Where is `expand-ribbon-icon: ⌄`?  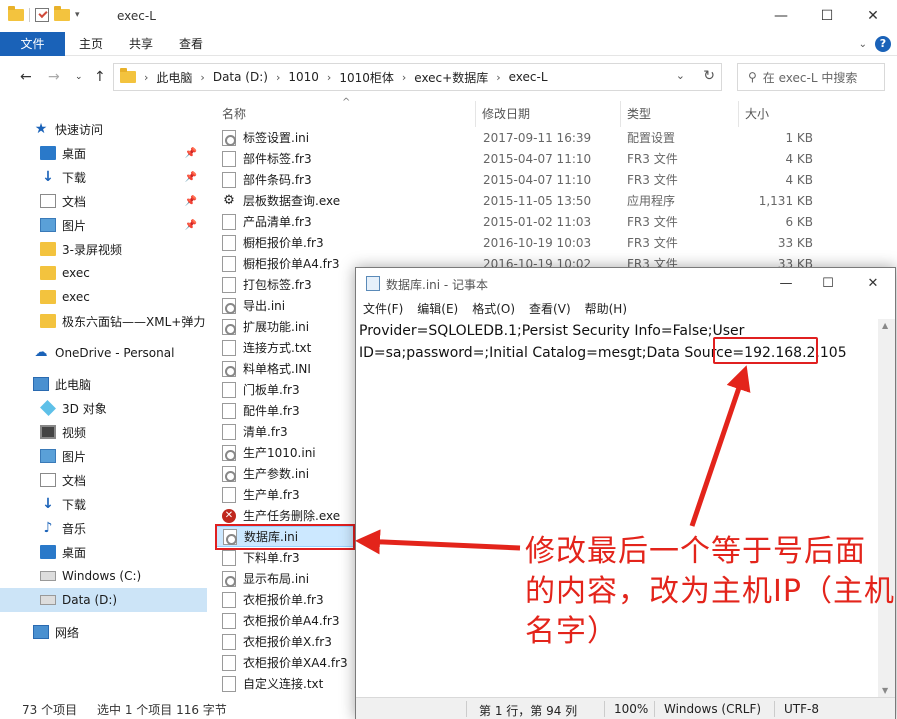
expand-ribbon-icon: ⌄ is located at coordinates (863, 44).